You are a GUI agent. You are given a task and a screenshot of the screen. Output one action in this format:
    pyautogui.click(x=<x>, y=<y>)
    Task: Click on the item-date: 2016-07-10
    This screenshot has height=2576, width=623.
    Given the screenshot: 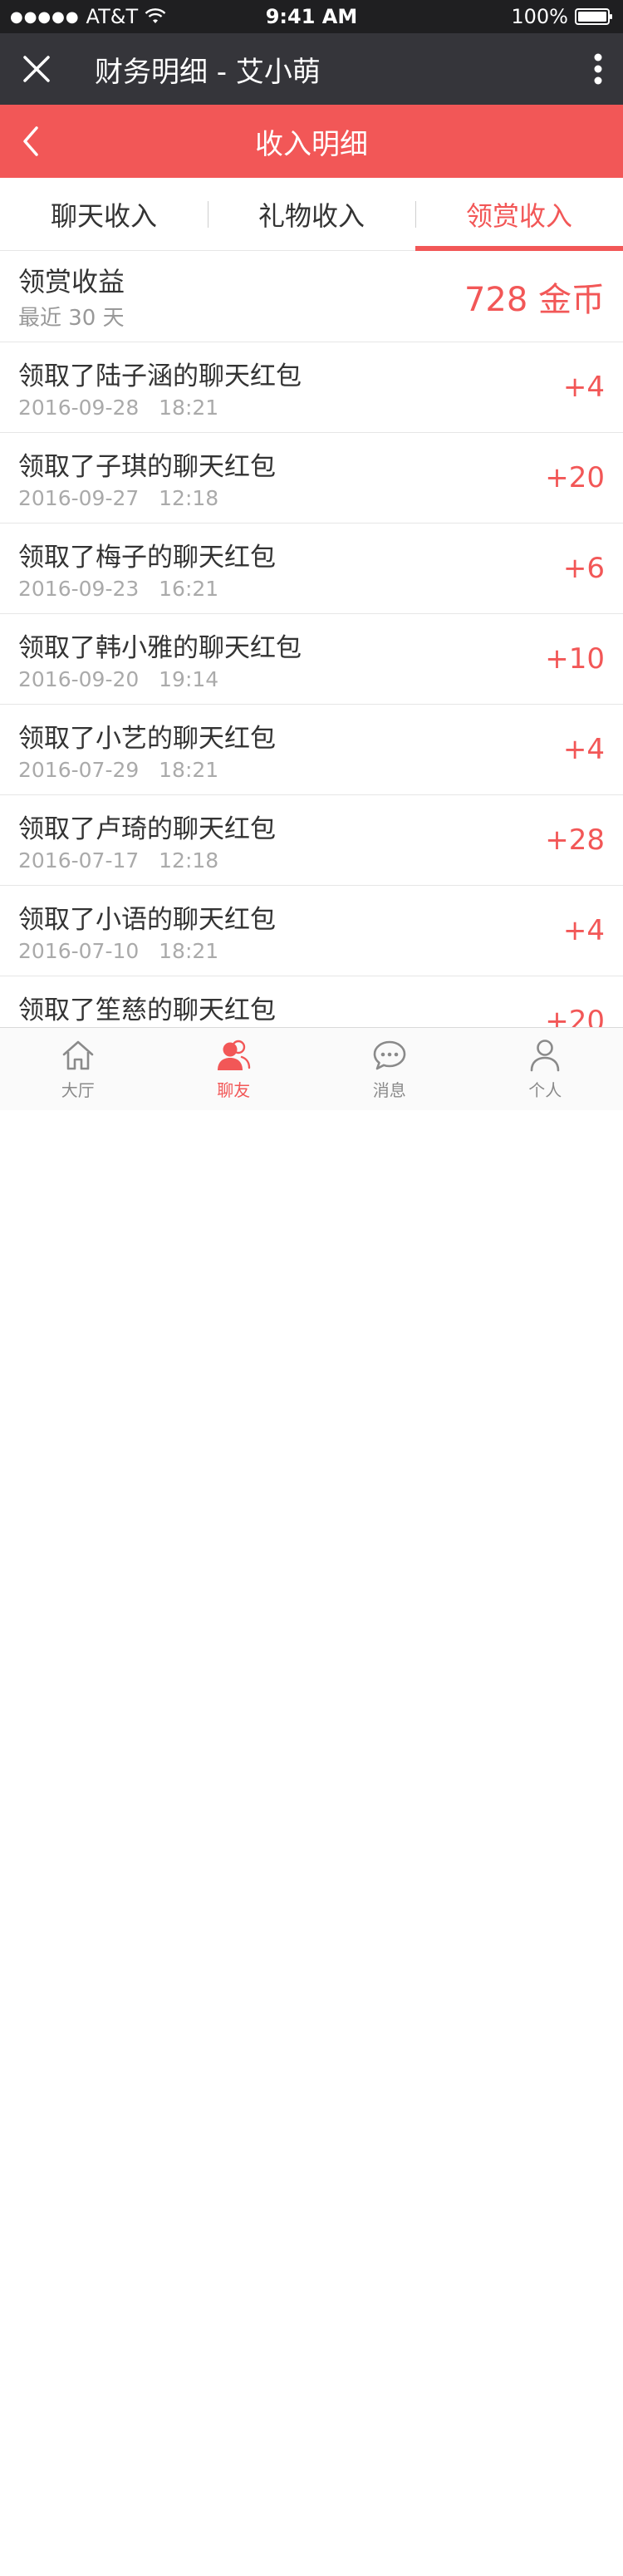 What is the action you would take?
    pyautogui.click(x=79, y=951)
    